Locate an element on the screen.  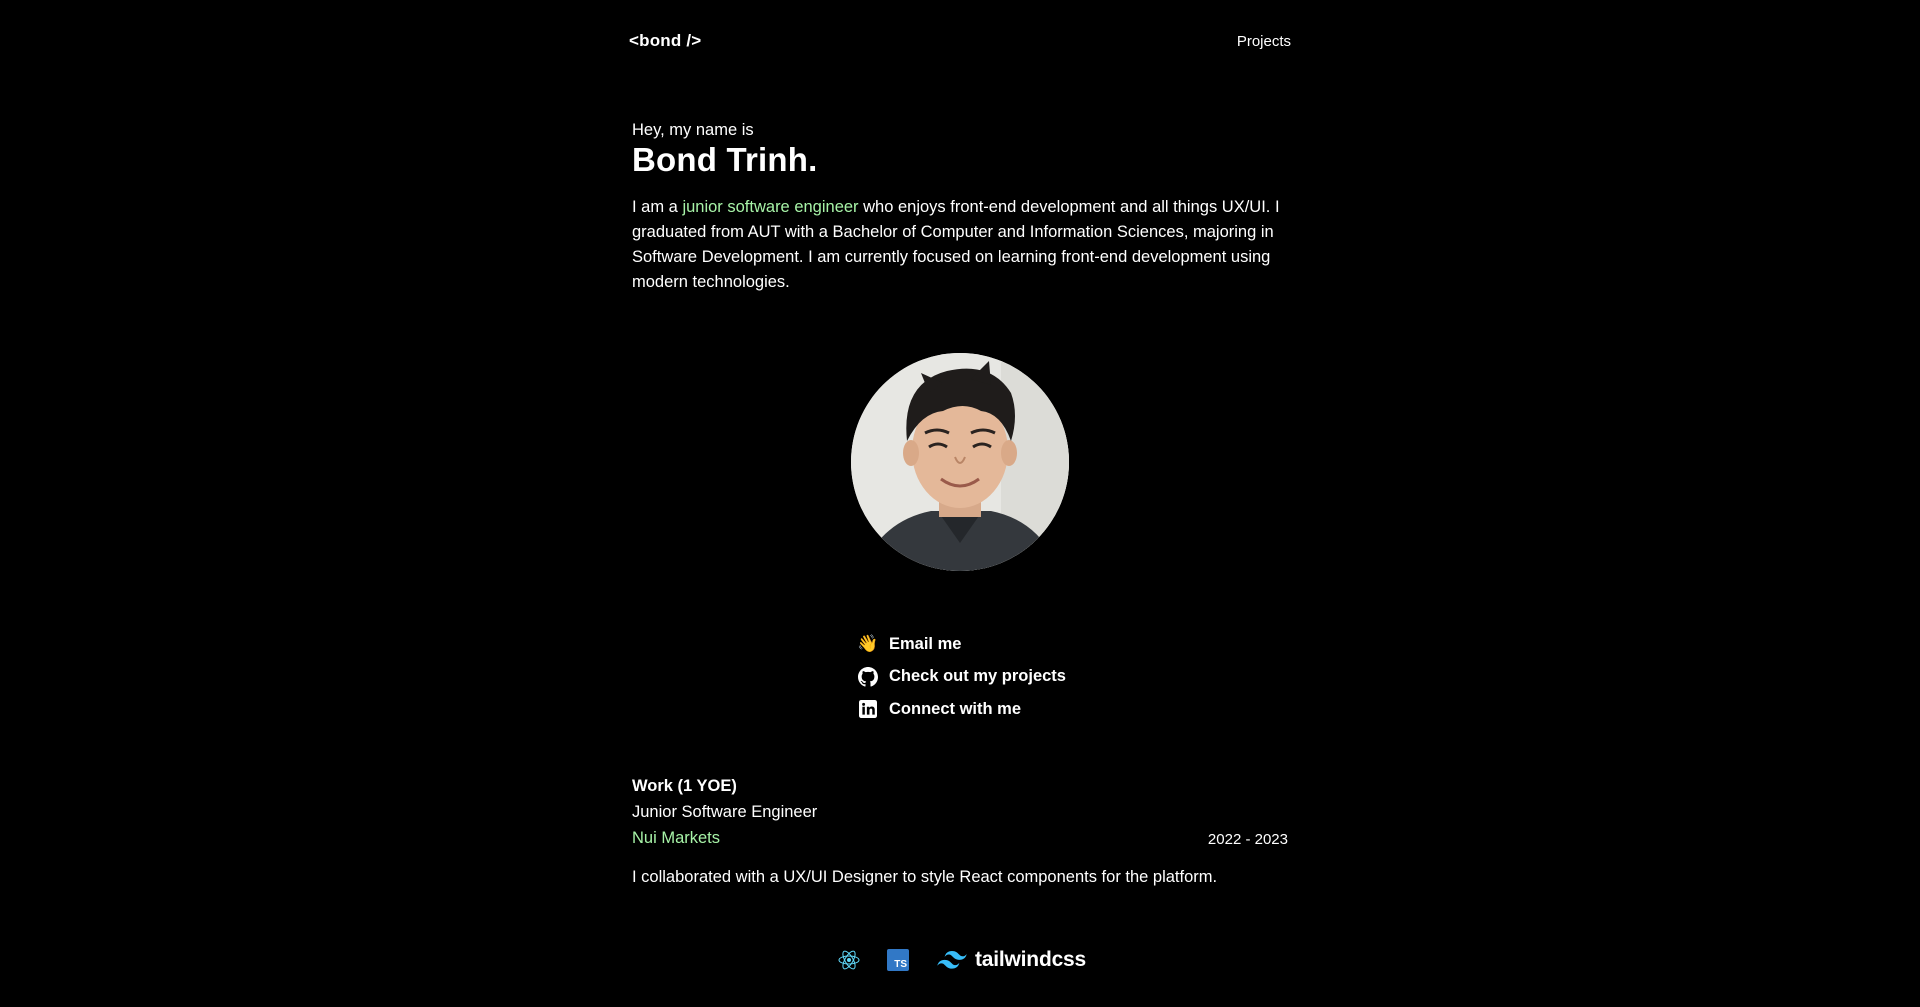
github-link: Check out my projects is located at coordinates (961, 677).